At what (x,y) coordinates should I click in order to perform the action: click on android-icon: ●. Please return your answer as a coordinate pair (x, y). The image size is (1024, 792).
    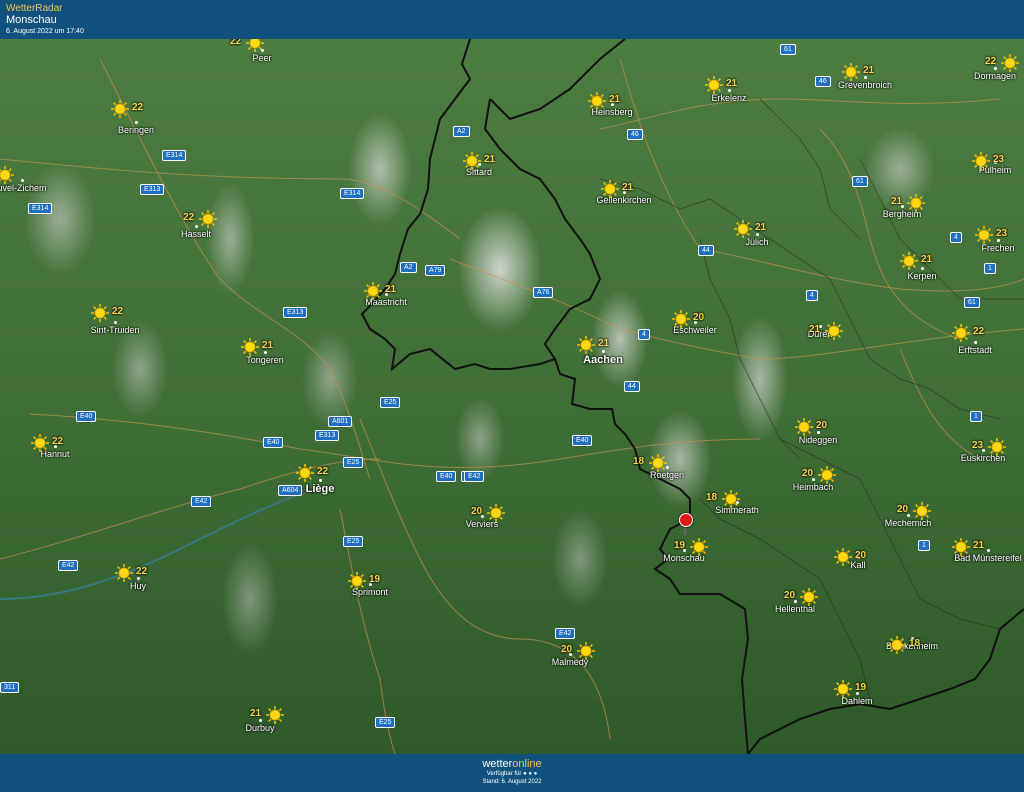
    Looking at the image, I should click on (530, 774).